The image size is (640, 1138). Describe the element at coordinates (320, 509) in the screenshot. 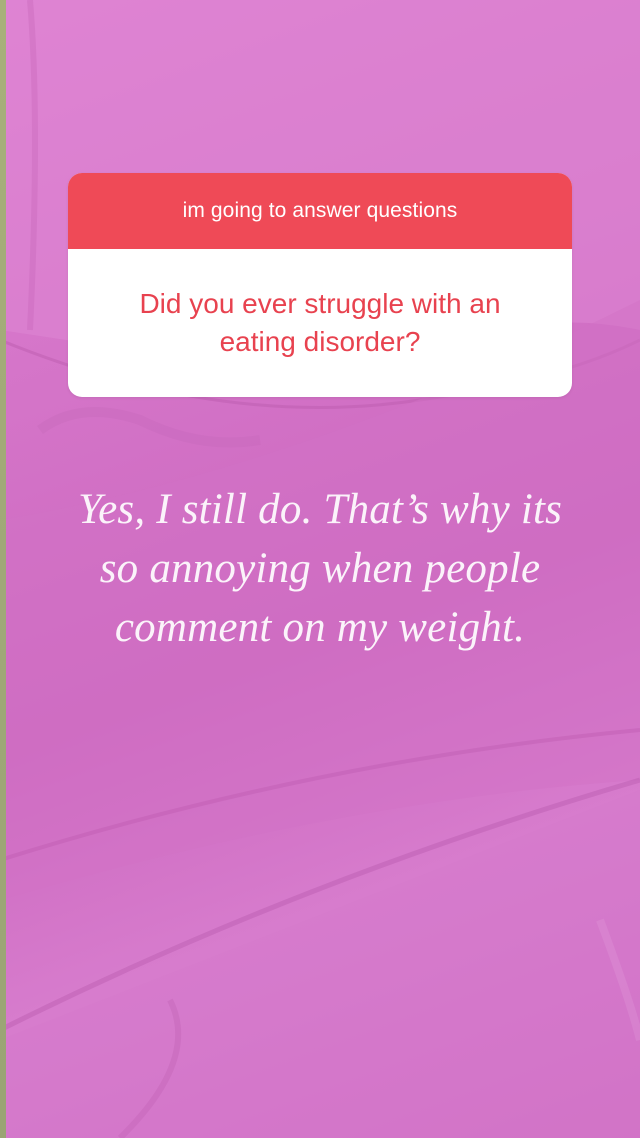

I see `answer-line: Yes, I still do. That’s why its` at that location.